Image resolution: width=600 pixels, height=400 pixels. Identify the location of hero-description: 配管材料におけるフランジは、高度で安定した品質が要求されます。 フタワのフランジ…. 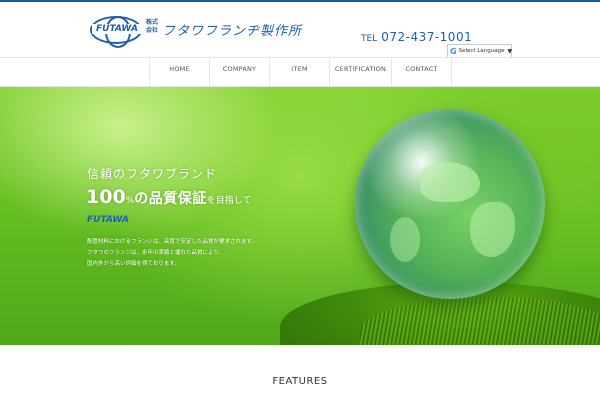
(172, 253).